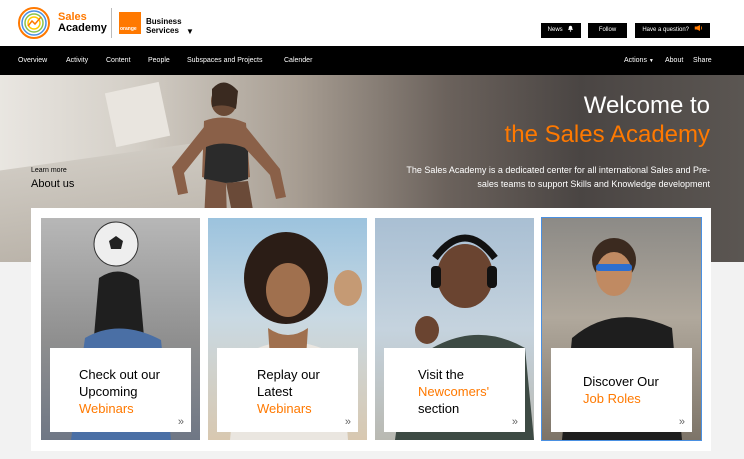 The height and width of the screenshot is (459, 744). Describe the element at coordinates (111, 23) in the screenshot. I see `logo-divider` at that location.